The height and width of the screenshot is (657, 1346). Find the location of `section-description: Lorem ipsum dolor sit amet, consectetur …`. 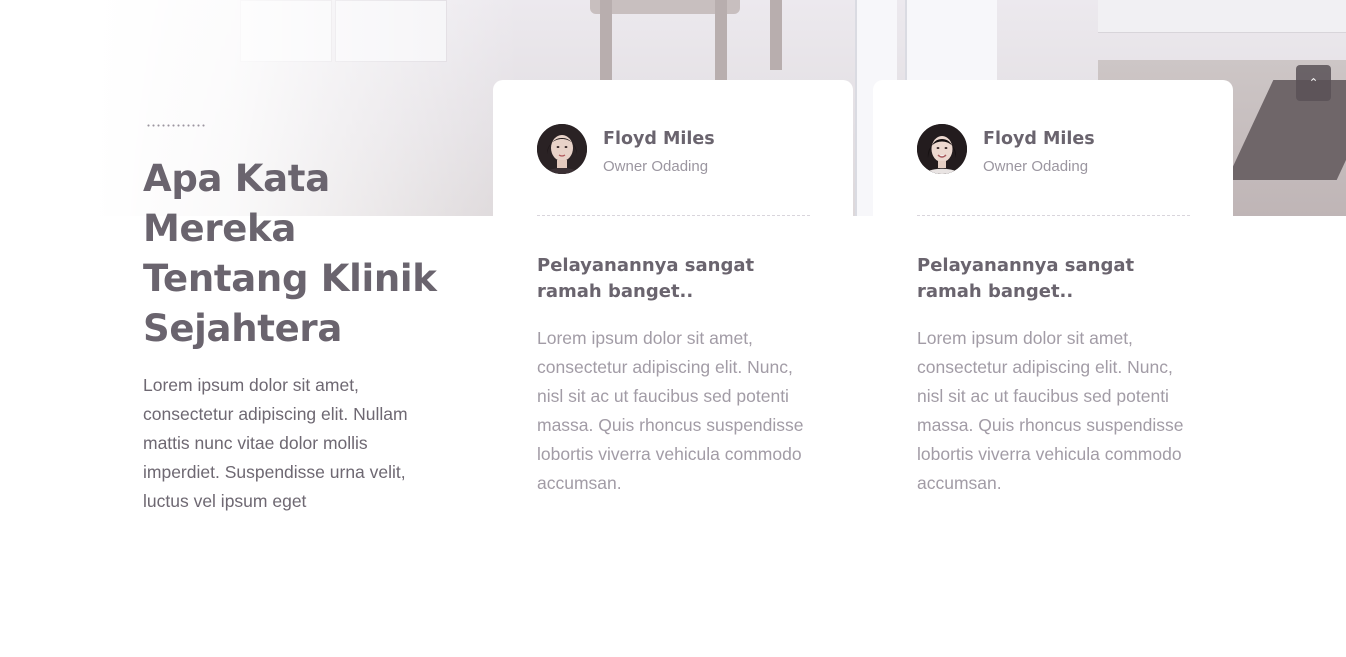

section-description: Lorem ipsum dolor sit amet, consectetur … is located at coordinates (275, 443).